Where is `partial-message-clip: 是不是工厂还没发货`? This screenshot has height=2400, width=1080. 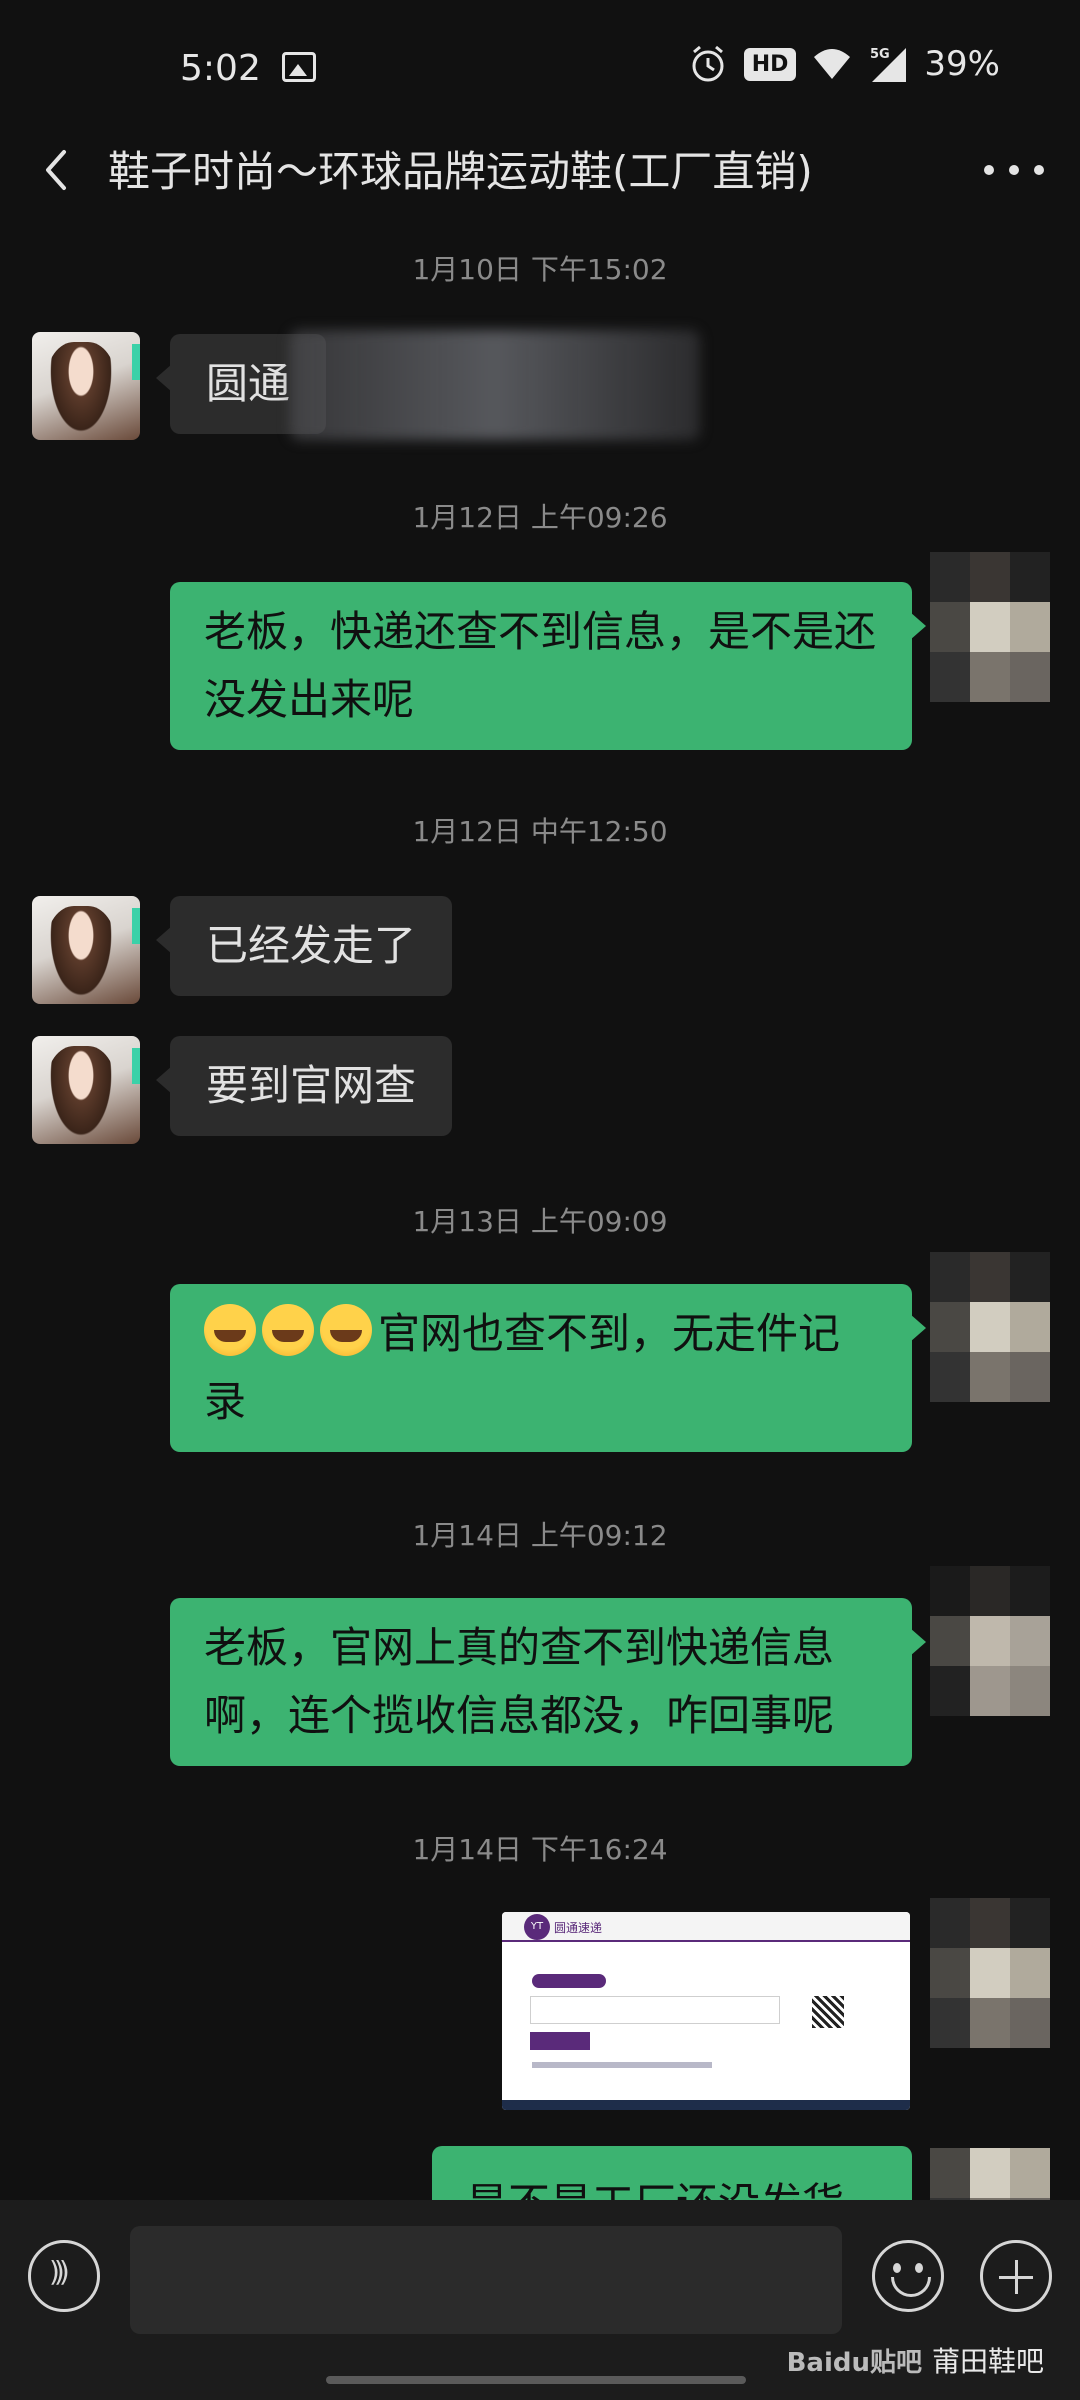 partial-message-clip: 是不是工厂还没发货 is located at coordinates (672, 2173).